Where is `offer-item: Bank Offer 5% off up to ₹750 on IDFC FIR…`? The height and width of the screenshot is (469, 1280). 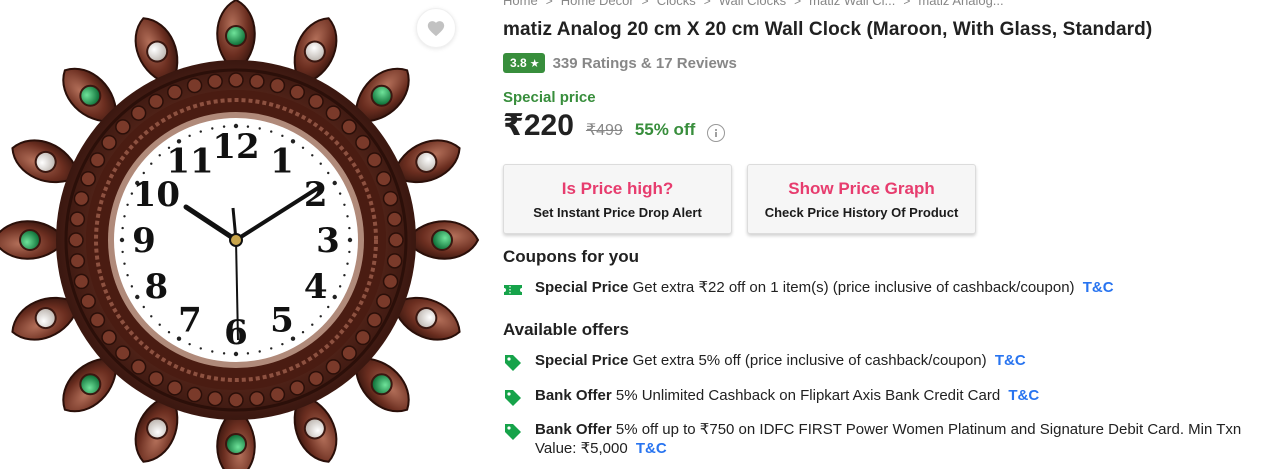 offer-item: Bank Offer 5% off up to ₹750 on IDFC FIR… is located at coordinates (872, 439).